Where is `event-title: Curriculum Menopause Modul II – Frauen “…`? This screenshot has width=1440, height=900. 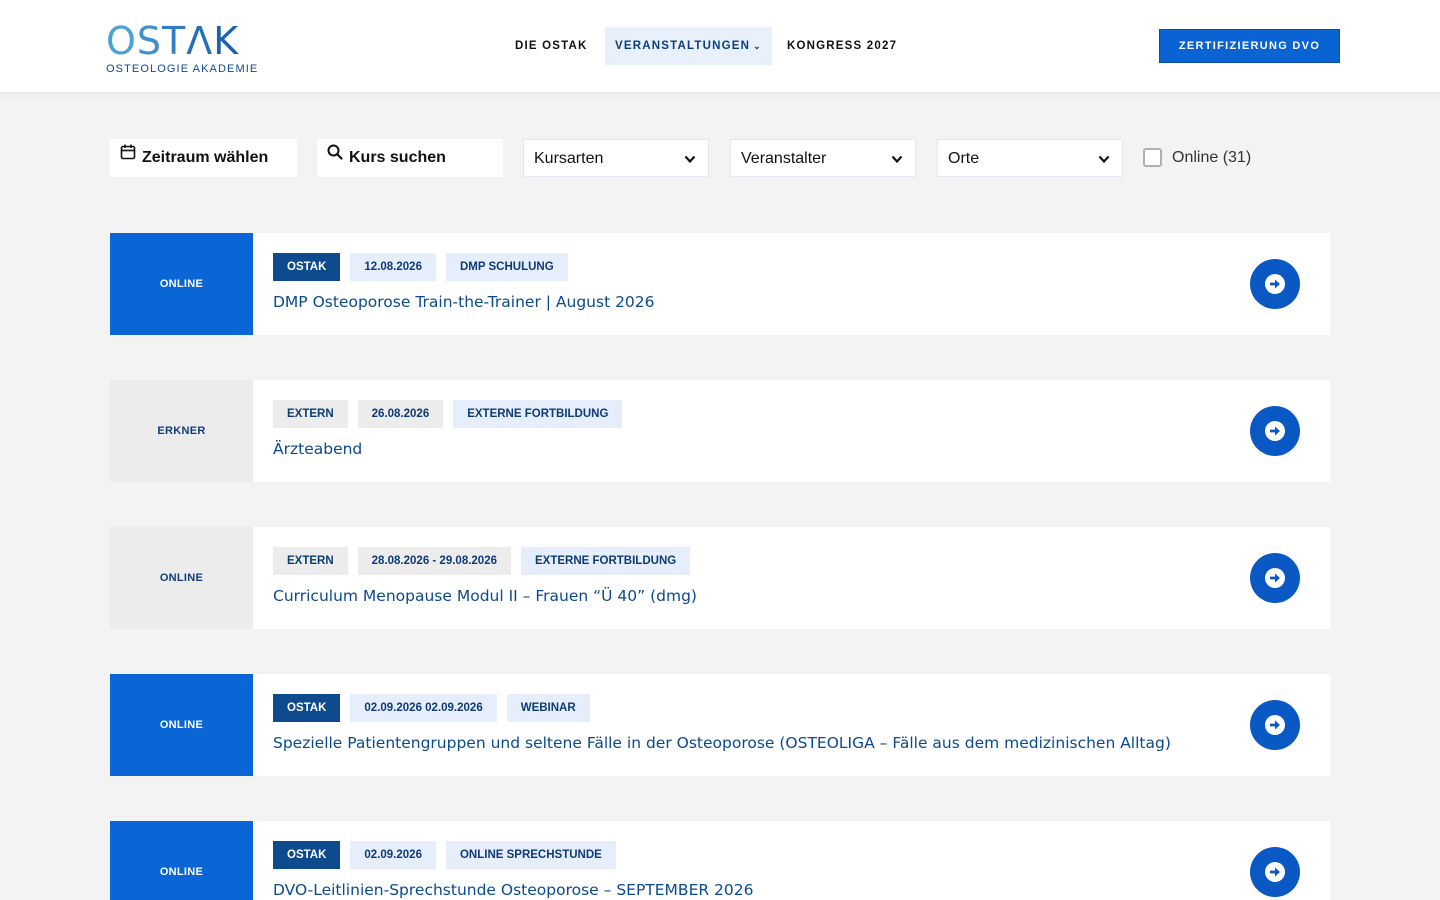
event-title: Curriculum Menopause Modul II – Frauen “… is located at coordinates (485, 596).